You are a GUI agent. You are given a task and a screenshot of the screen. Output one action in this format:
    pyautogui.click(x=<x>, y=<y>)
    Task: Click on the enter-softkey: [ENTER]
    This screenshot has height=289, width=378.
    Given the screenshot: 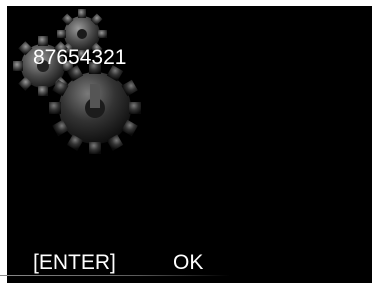 What is the action you would take?
    pyautogui.click(x=74, y=262)
    